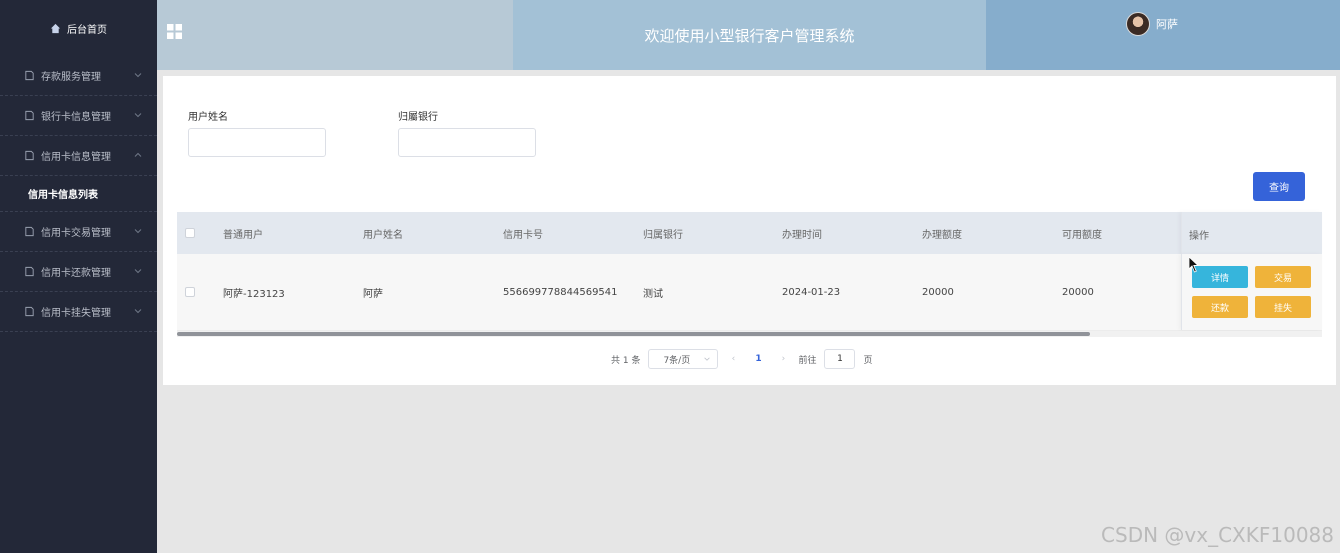 Image resolution: width=1340 pixels, height=553 pixels. Describe the element at coordinates (1279, 186) in the screenshot. I see `search-button: 查询` at that location.